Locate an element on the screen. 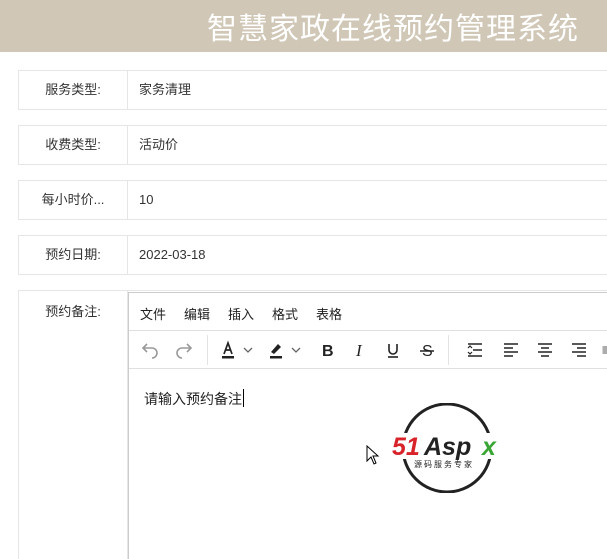 The height and width of the screenshot is (559, 607). align-center-icon is located at coordinates (545, 350).